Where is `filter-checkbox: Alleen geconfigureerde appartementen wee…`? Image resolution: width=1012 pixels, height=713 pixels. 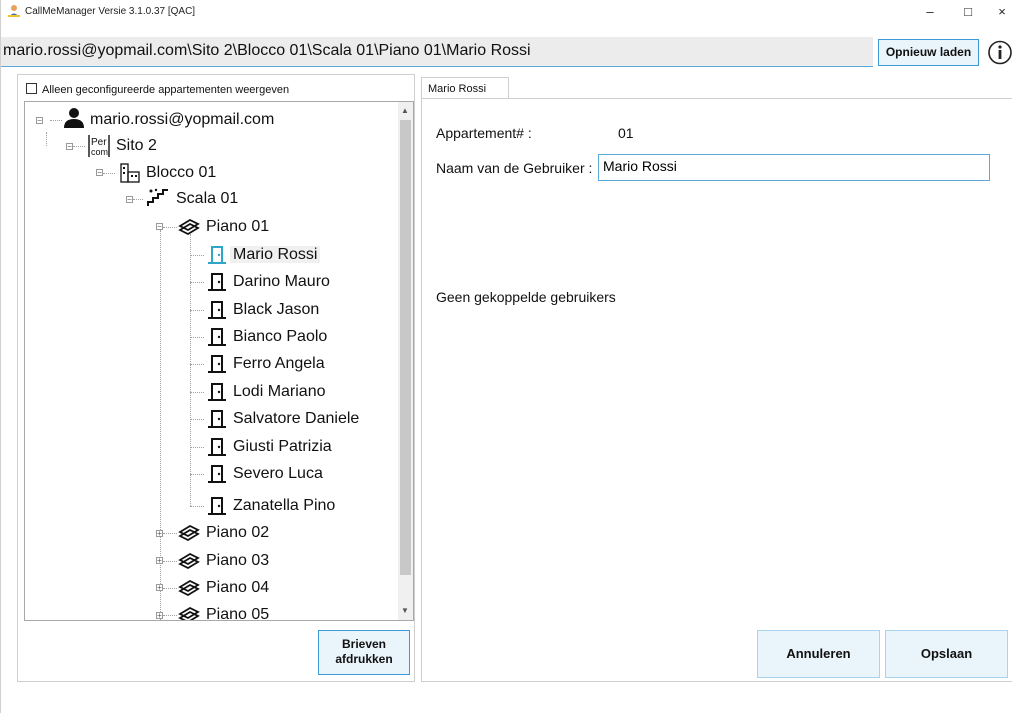 filter-checkbox: Alleen geconfigureerde appartementen wee… is located at coordinates (157, 89).